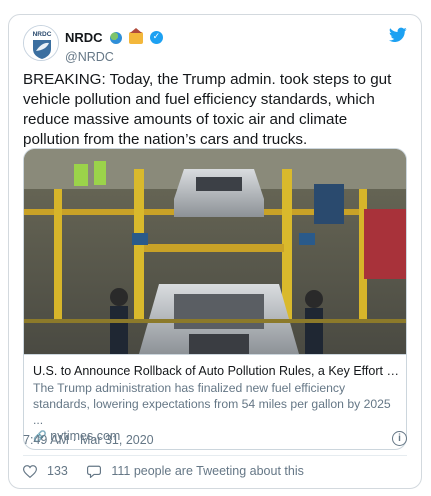 This screenshot has height=496, width=431. I want to click on twitter-bird-icon, so click(398, 35).